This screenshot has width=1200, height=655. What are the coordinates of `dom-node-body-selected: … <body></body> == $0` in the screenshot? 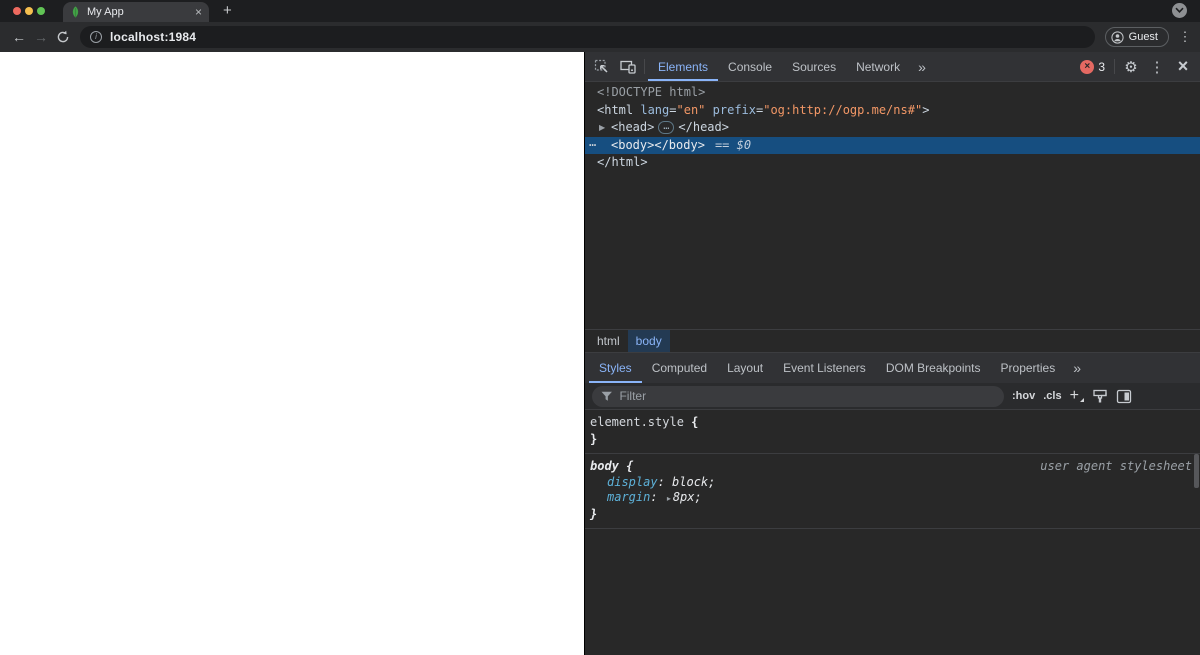 It's located at (892, 144).